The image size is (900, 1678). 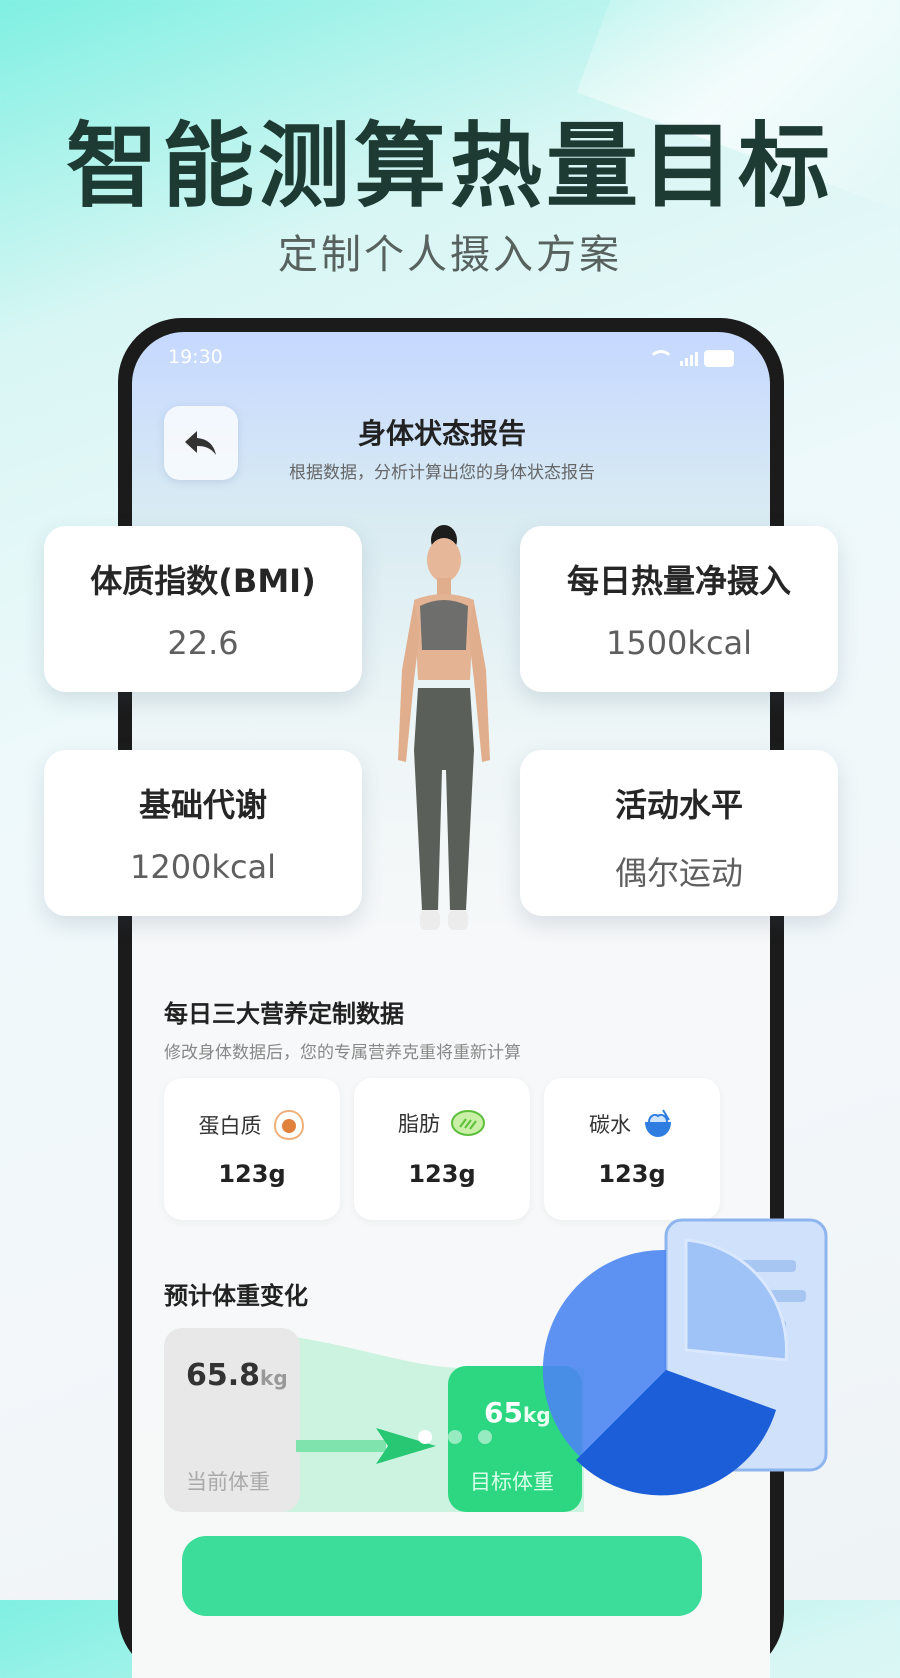 I want to click on net-intake-label: 每日热量净摄入, so click(x=678, y=581).